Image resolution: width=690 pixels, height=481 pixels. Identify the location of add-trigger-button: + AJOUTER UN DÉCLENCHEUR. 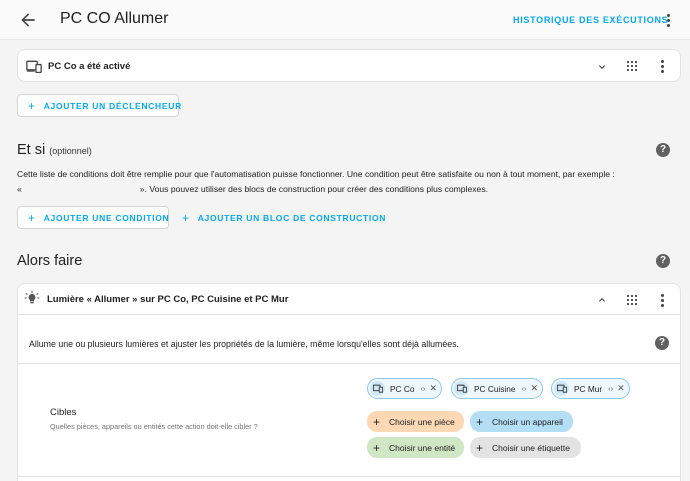
(99, 105).